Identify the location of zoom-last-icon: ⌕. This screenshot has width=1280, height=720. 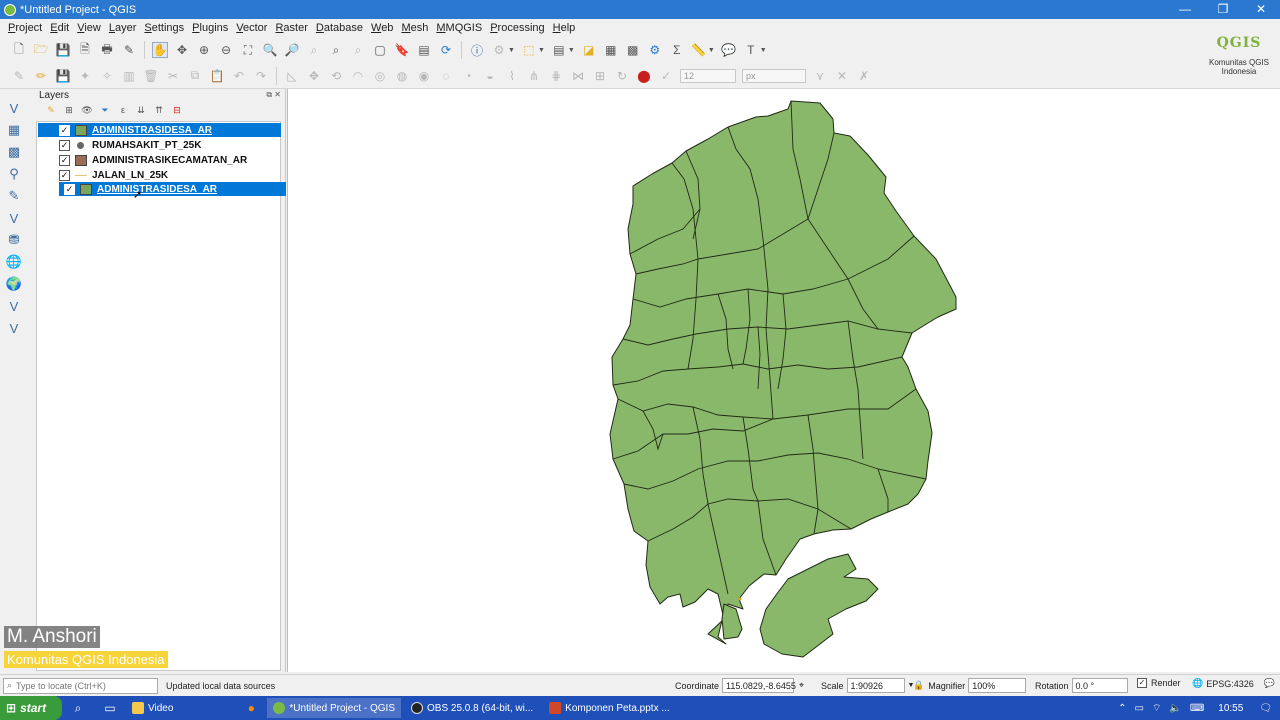
(336, 50).